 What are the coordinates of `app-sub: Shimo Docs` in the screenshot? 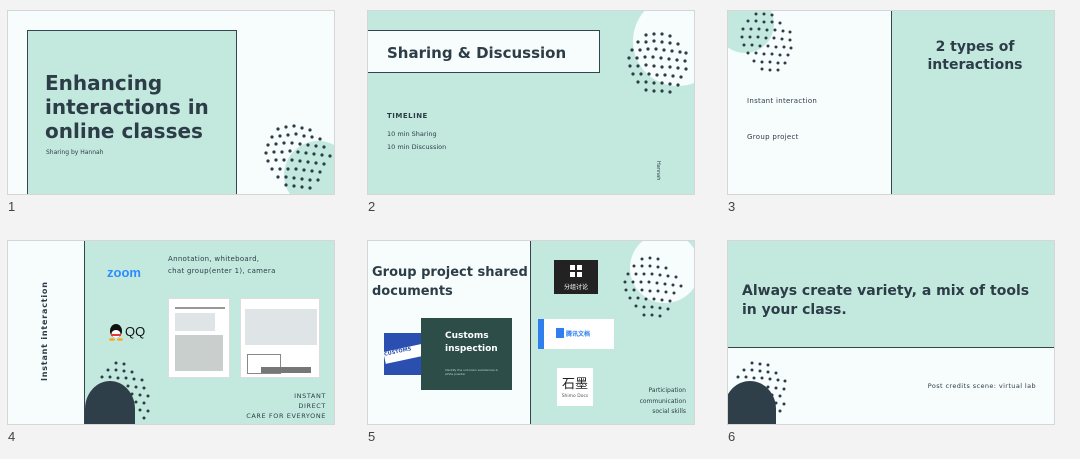 It's located at (575, 396).